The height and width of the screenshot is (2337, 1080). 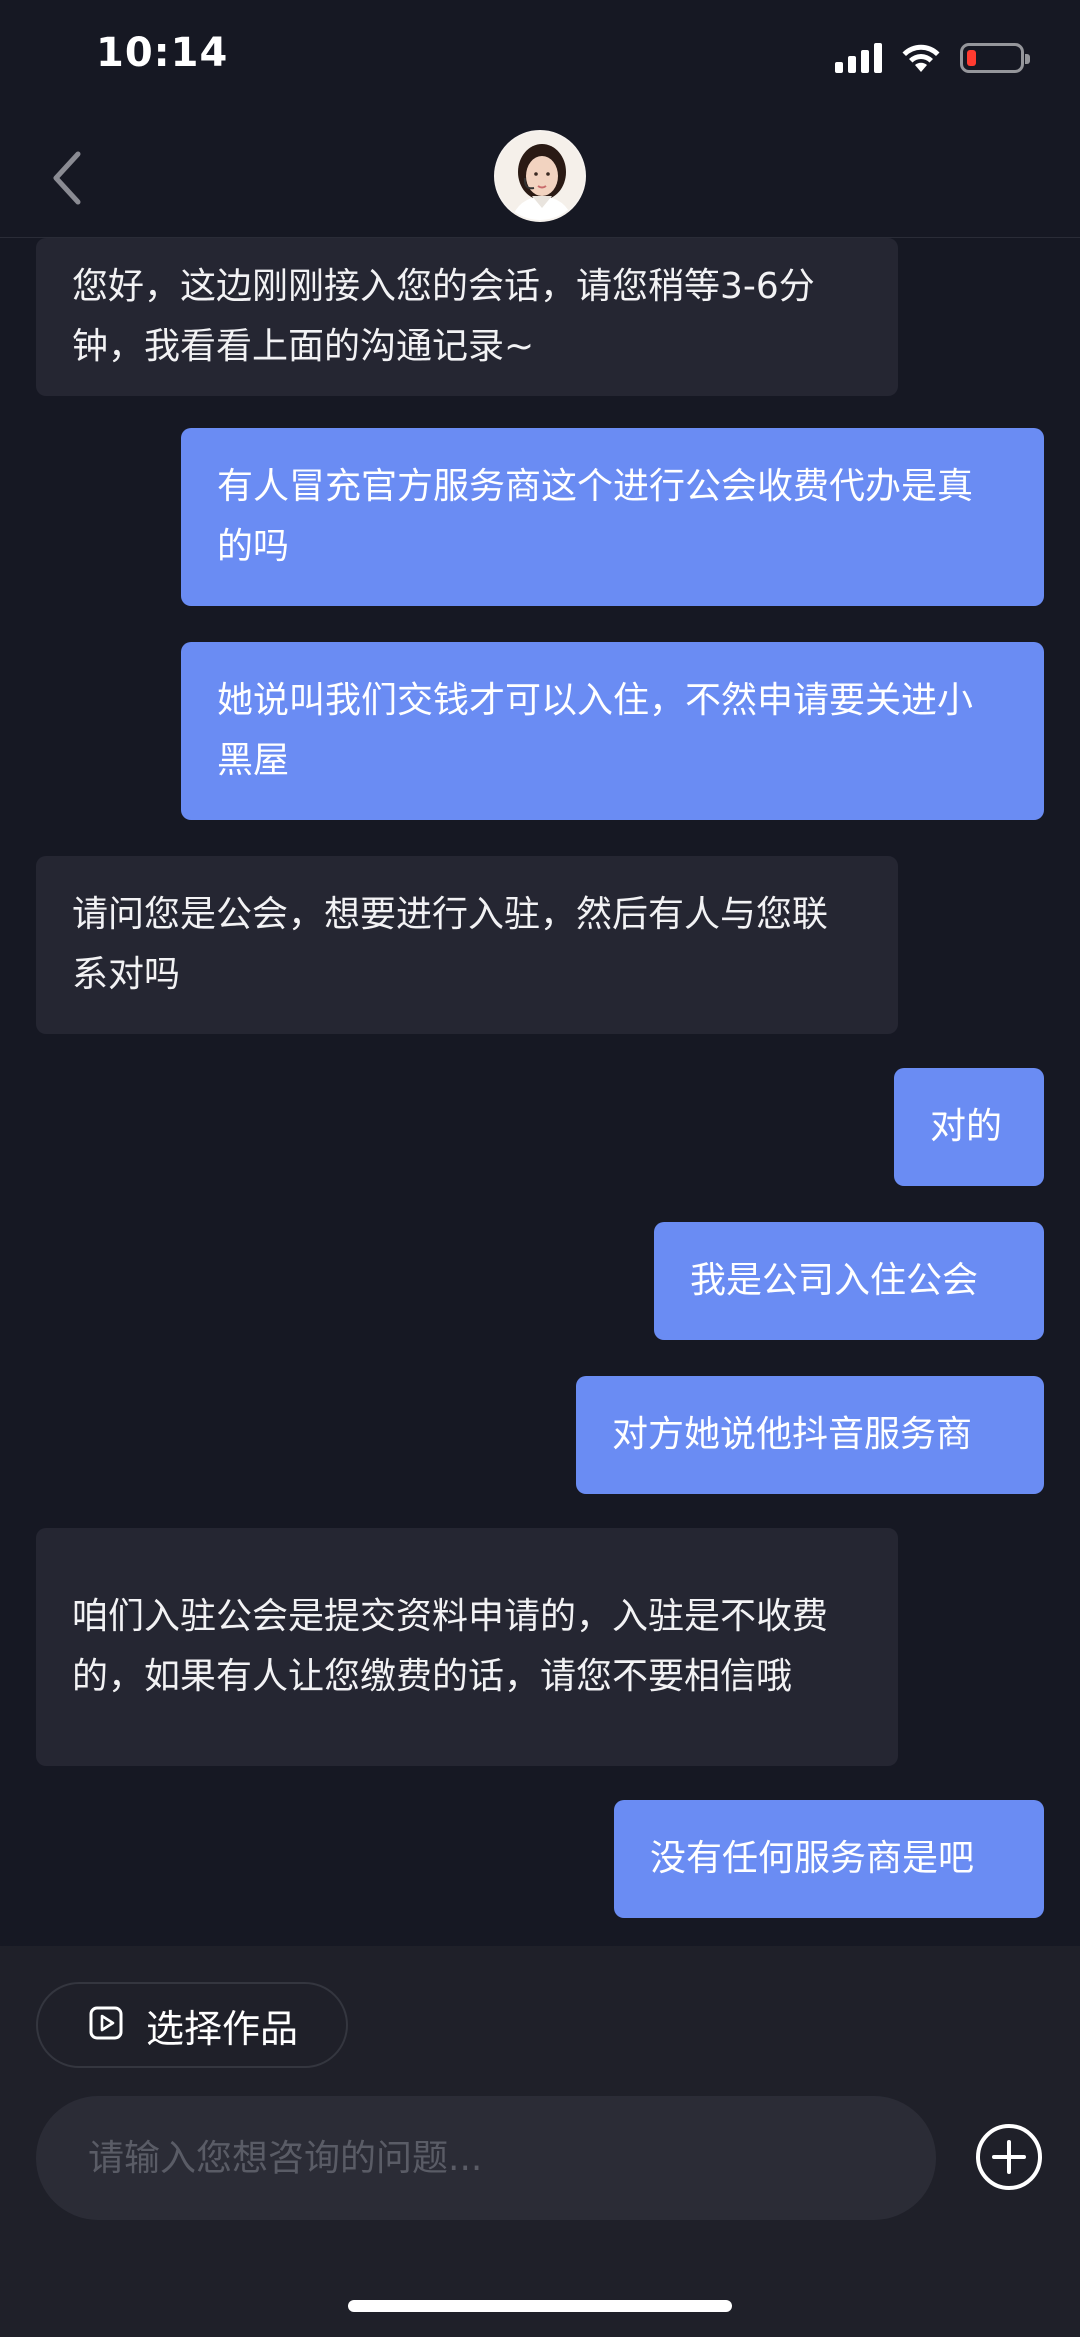 I want to click on select-work-button: 选择作品, so click(x=192, y=2025).